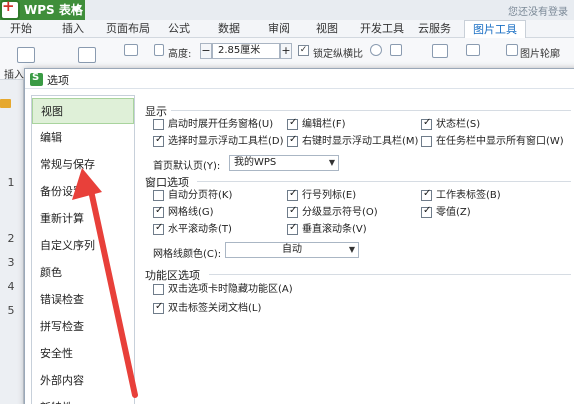 Image resolution: width=574 pixels, height=404 pixels. I want to click on annotation-arrow, so click(105, 283).